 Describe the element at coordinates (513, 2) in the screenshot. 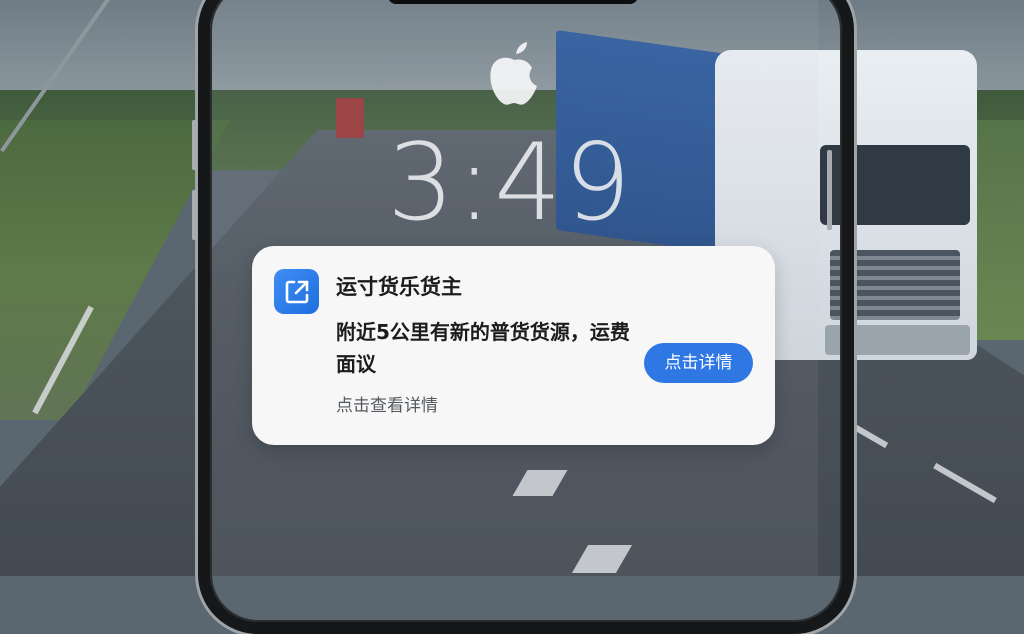

I see `dynamic-island` at that location.